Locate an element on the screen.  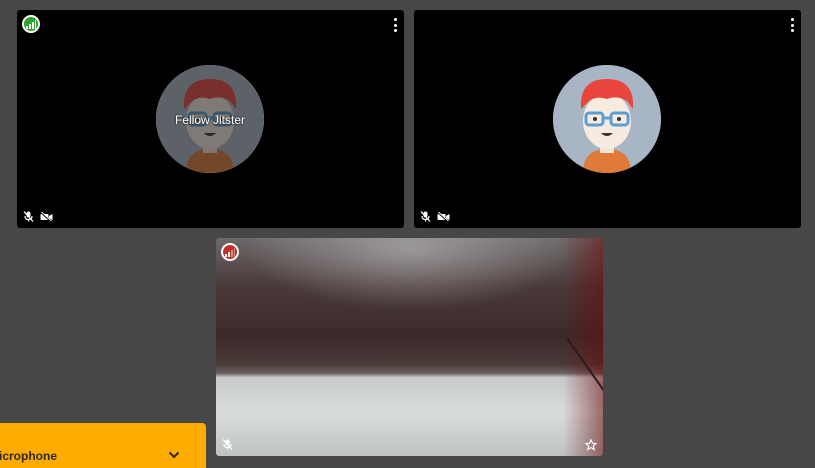
notification-title: icrophone is located at coordinates (29, 456).